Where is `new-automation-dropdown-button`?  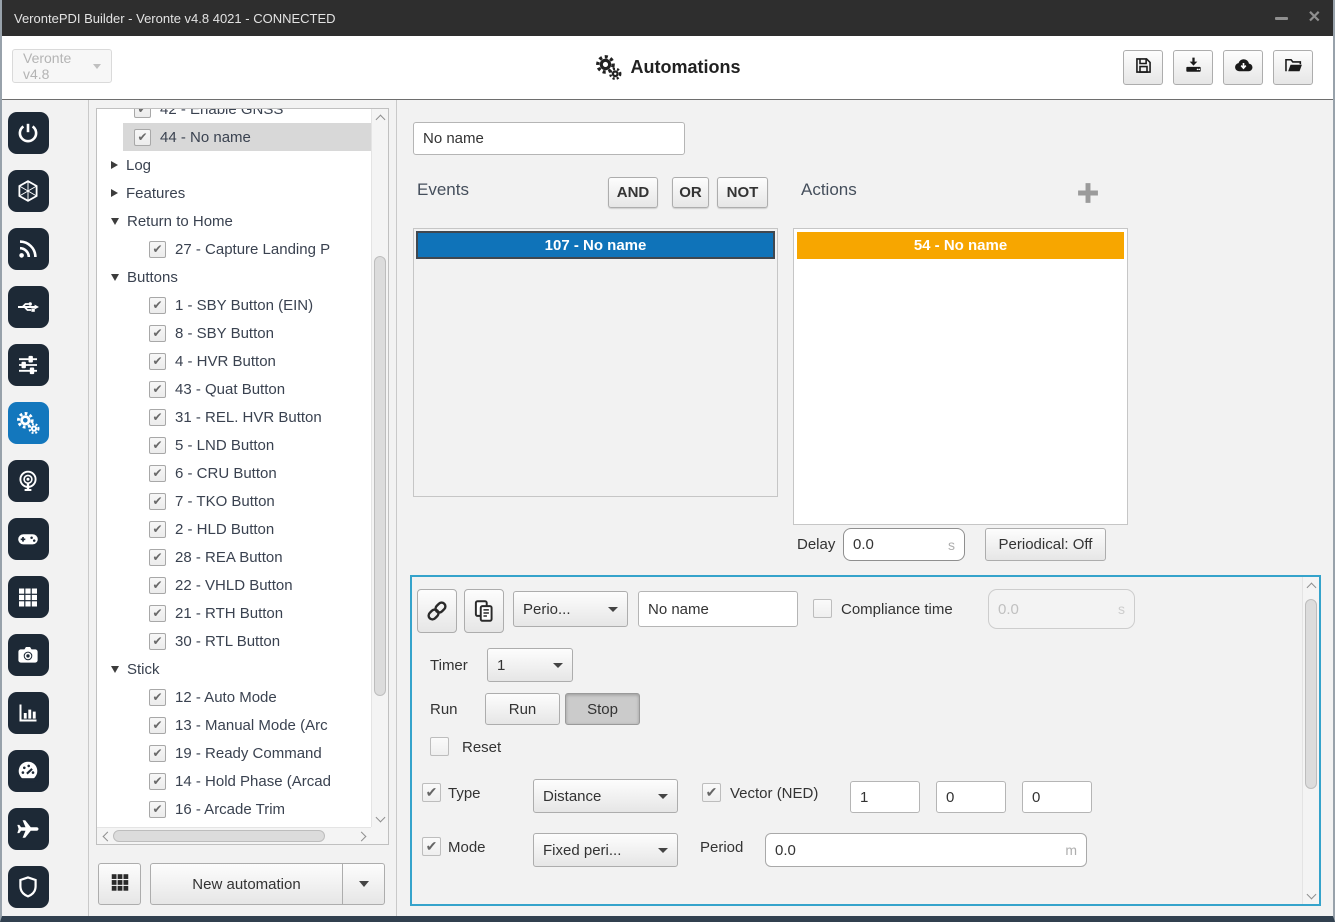 new-automation-dropdown-button is located at coordinates (363, 884).